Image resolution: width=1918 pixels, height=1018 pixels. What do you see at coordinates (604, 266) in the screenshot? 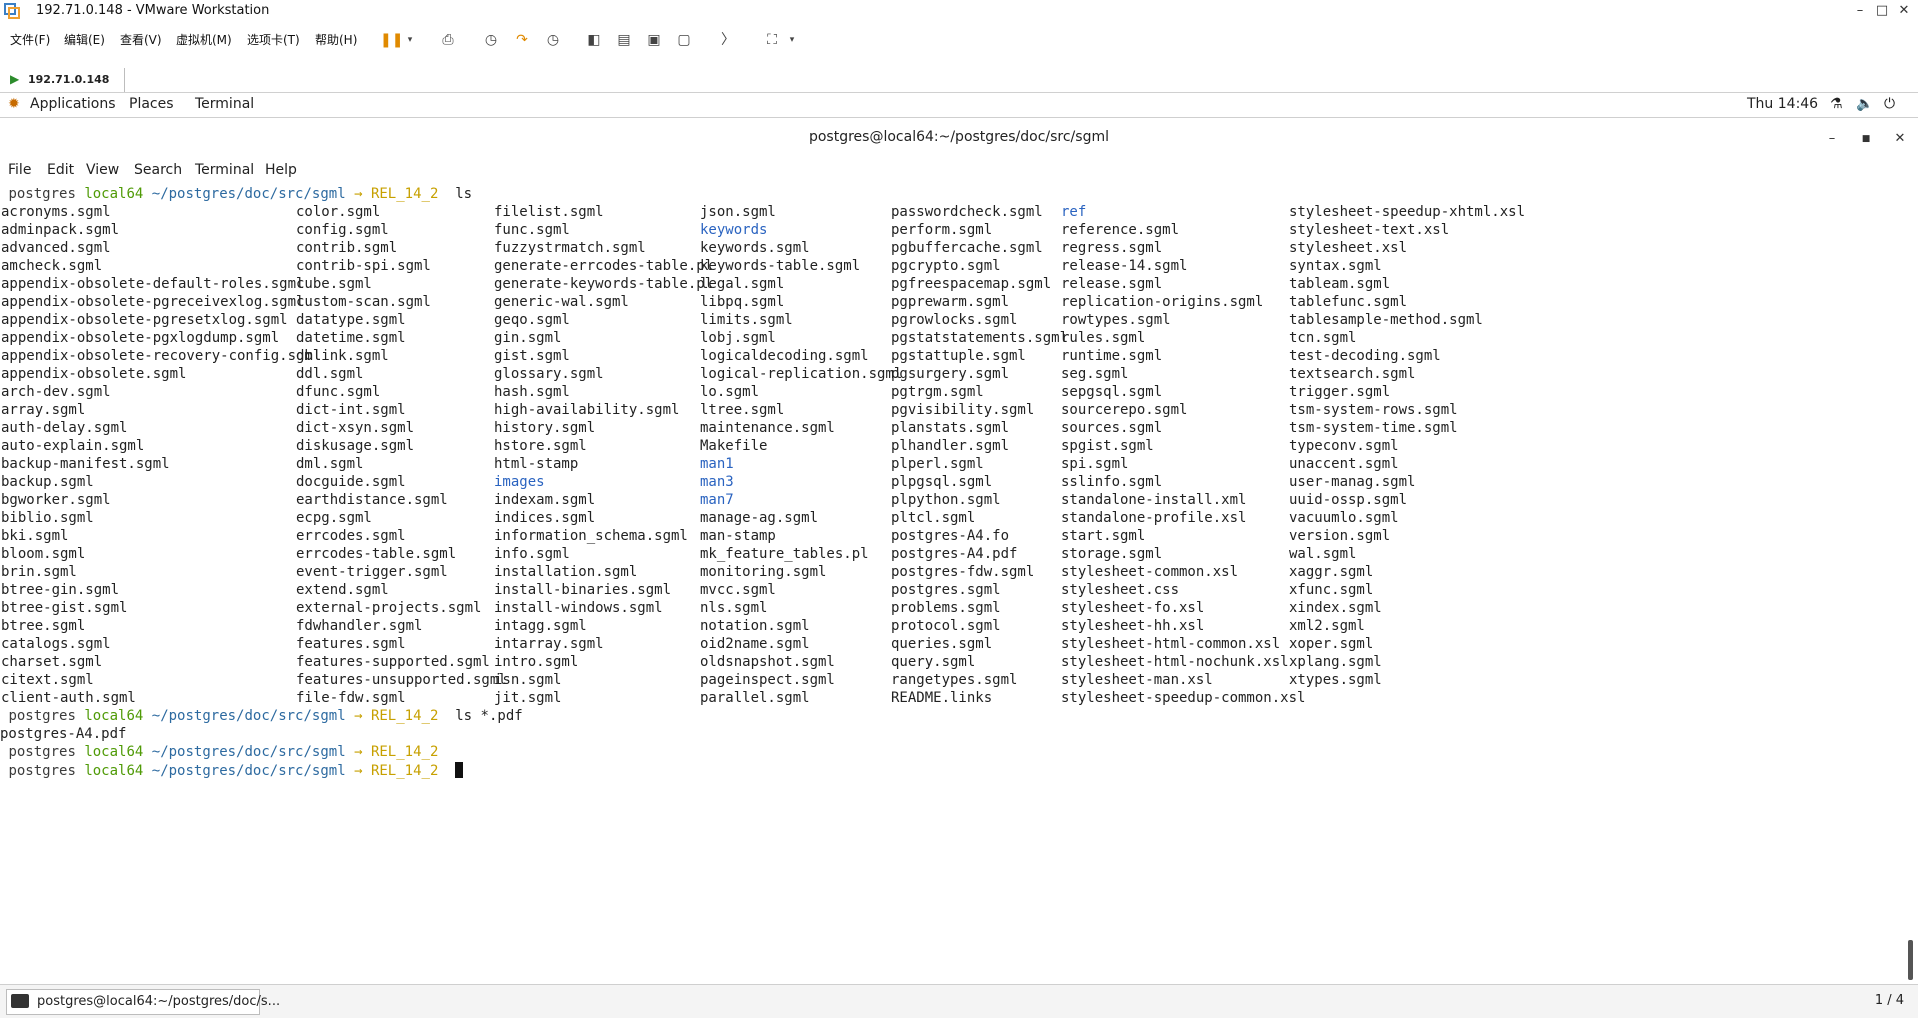
I see `file-entry: generate-errcodes-table.pl` at bounding box center [604, 266].